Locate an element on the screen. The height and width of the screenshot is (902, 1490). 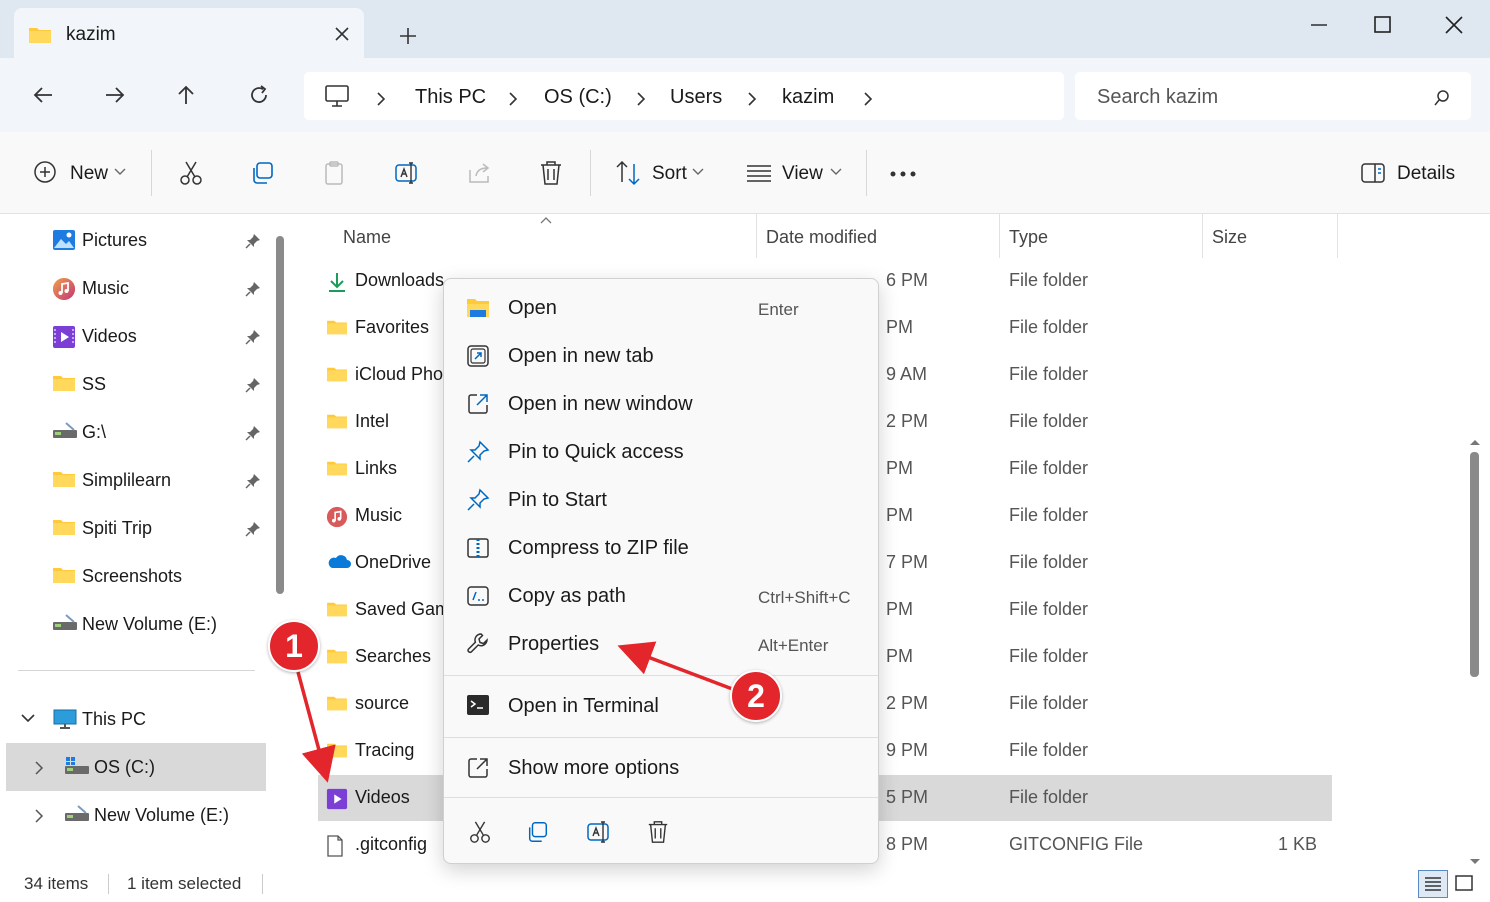
new-plus-icon is located at coordinates (45, 172).